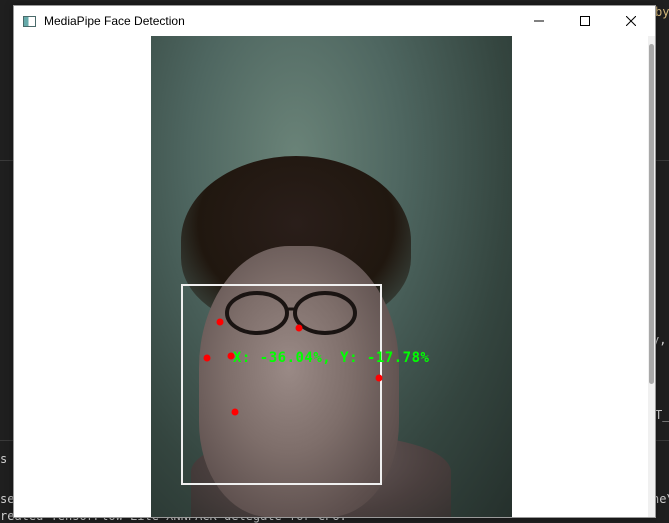 This screenshot has width=669, height=523. What do you see at coordinates (235, 412) in the screenshot?
I see `face-landmark-mouth` at bounding box center [235, 412].